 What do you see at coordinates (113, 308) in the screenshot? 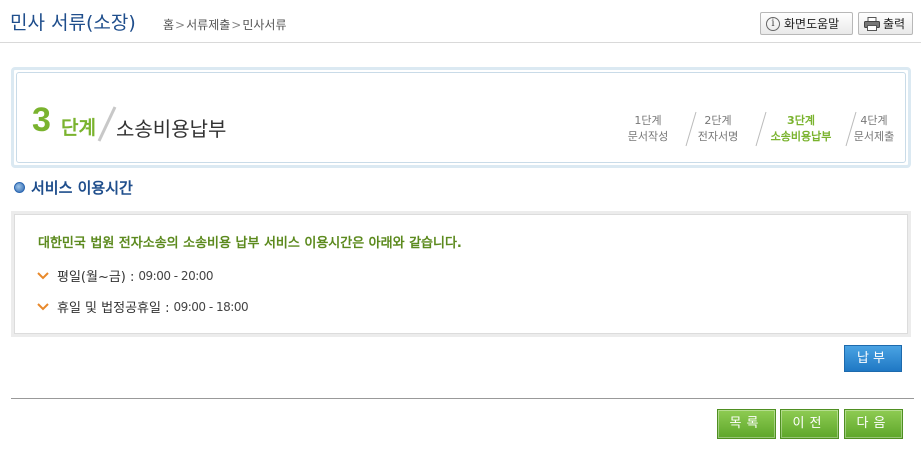
I see `holiday-label: 휴일 및 법정공휴일 :` at bounding box center [113, 308].